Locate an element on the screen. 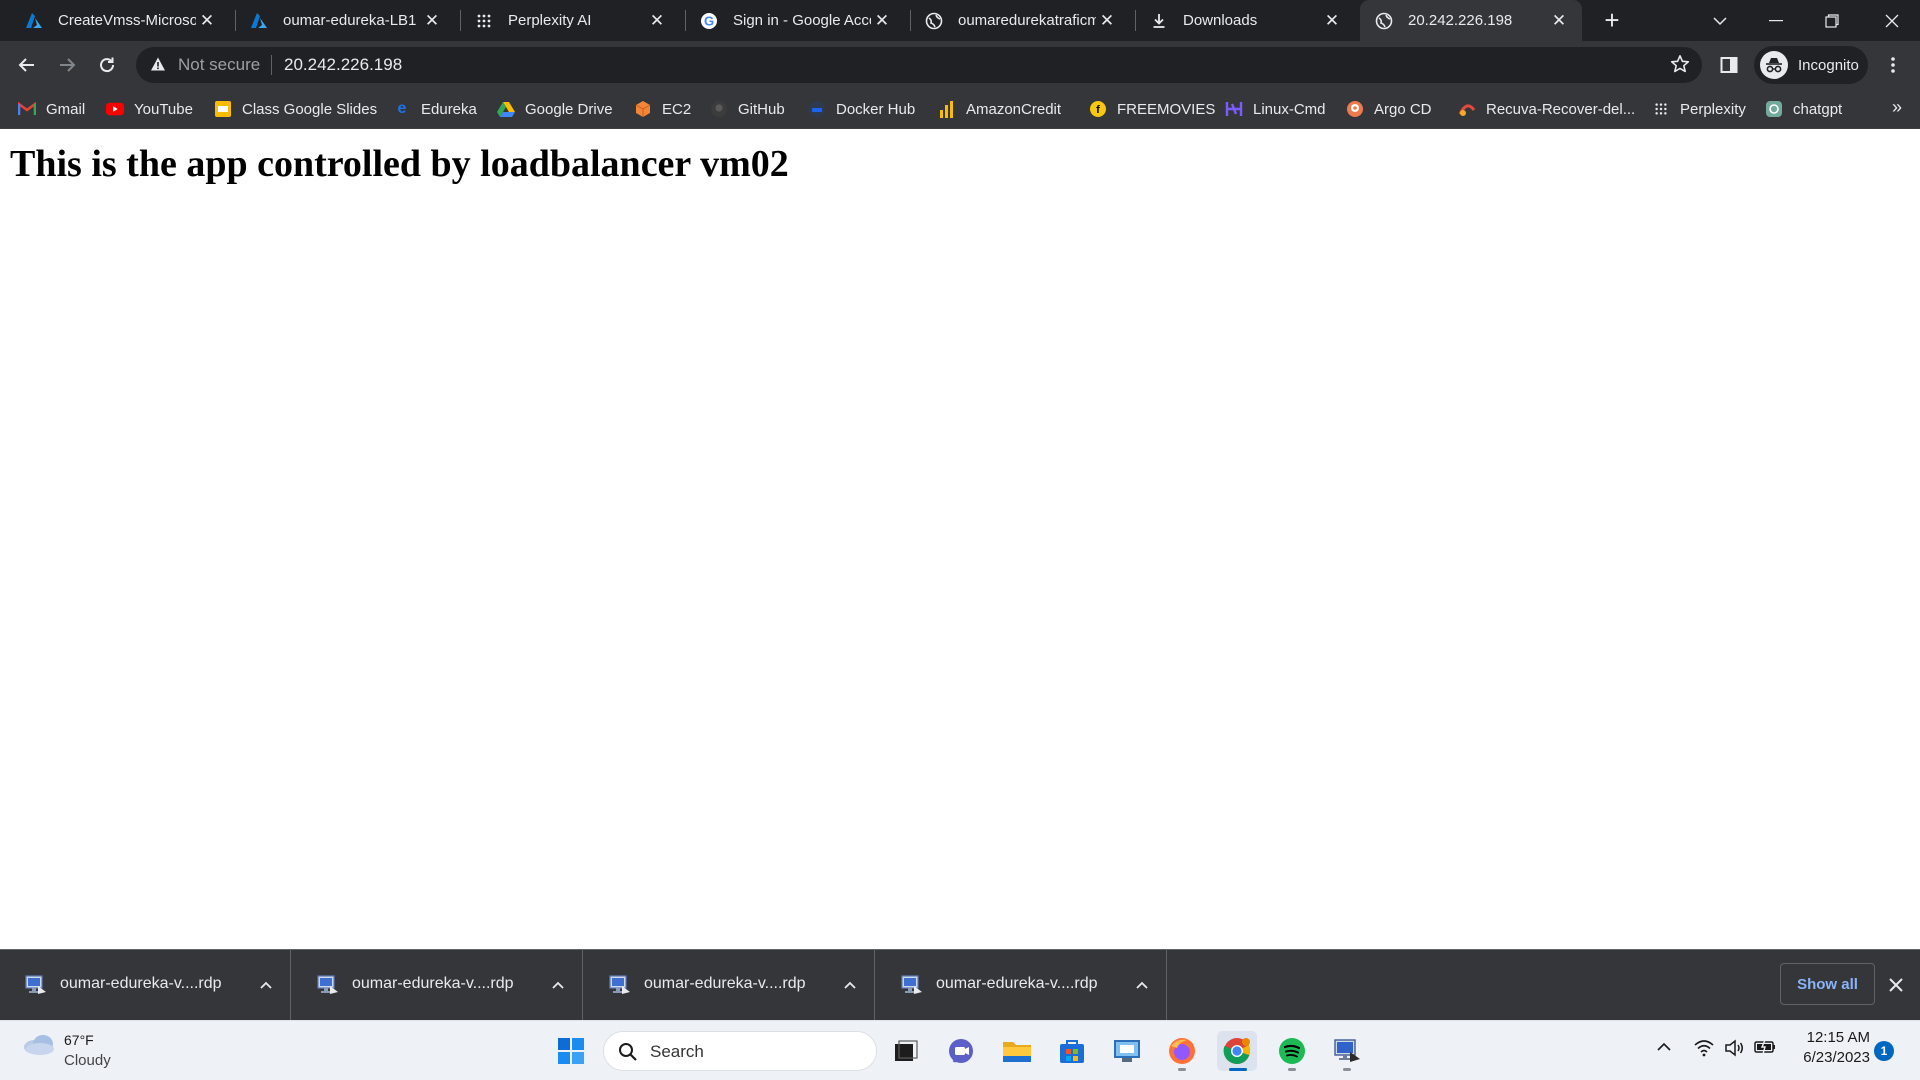 Image resolution: width=1920 pixels, height=1080 pixels. store-icon is located at coordinates (1072, 1051).